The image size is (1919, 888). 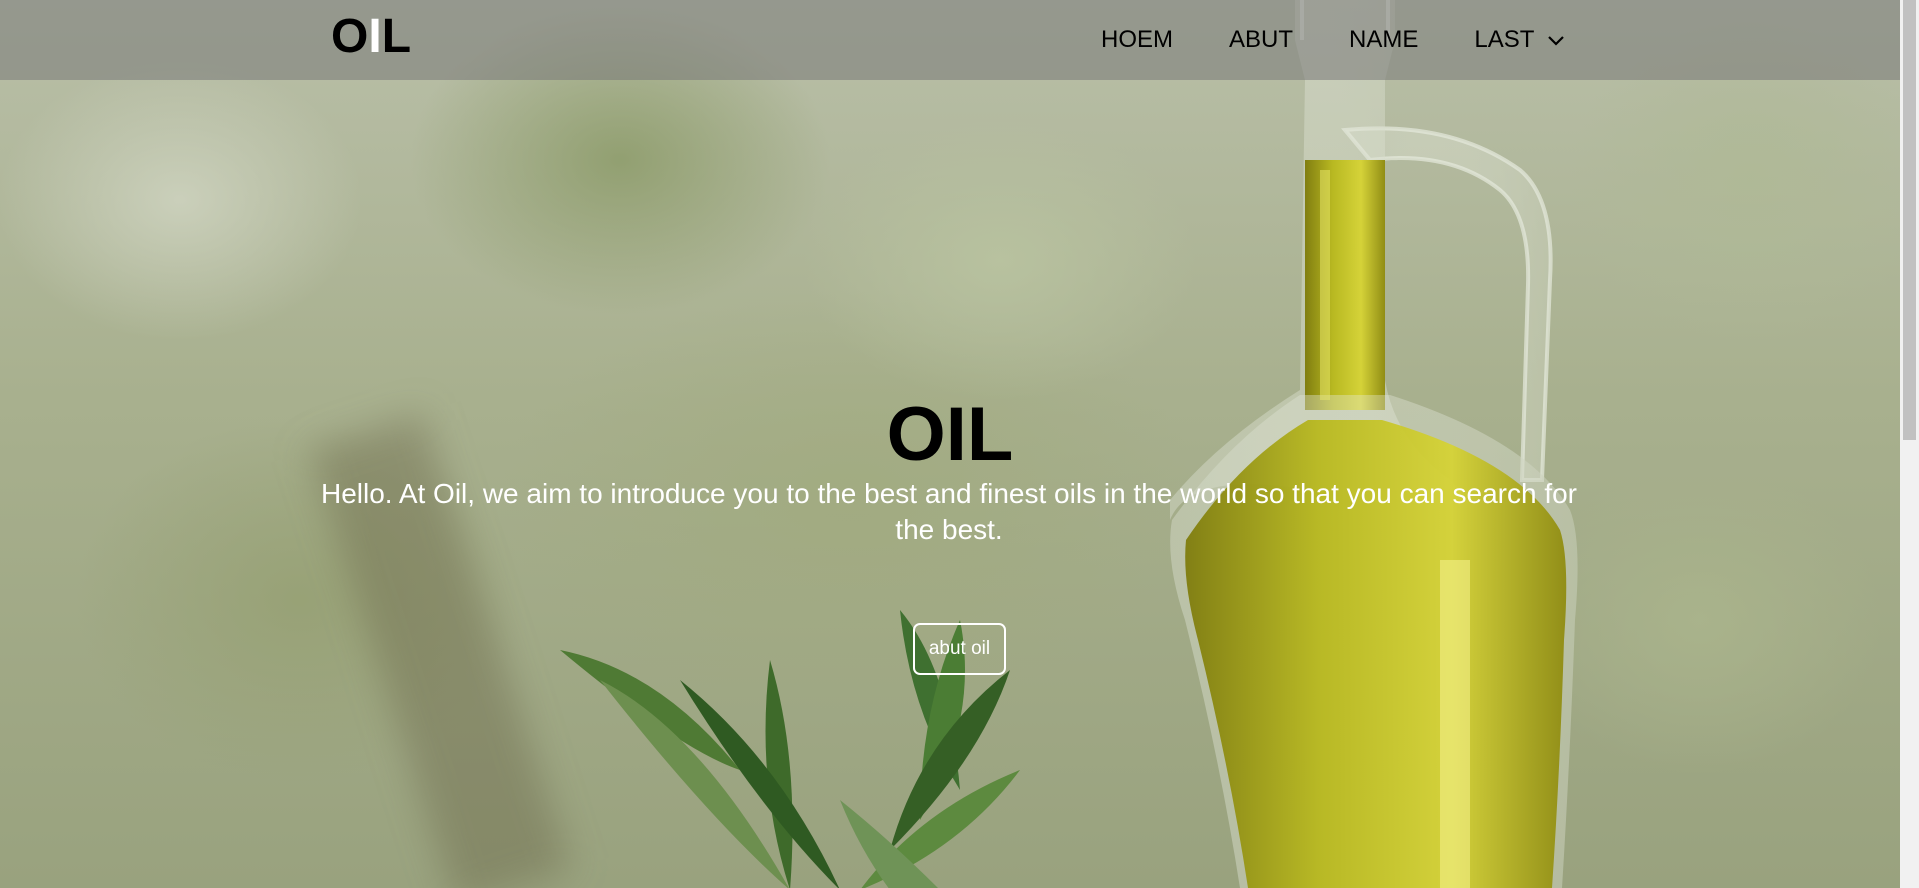 I want to click on nav-link-home: HOEM, so click(x=1137, y=40).